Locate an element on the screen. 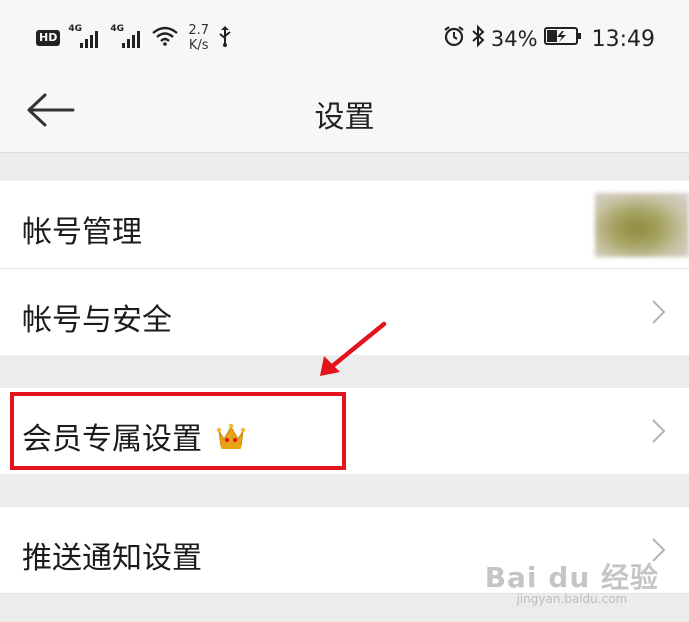  bluetooth-icon is located at coordinates (478, 38).